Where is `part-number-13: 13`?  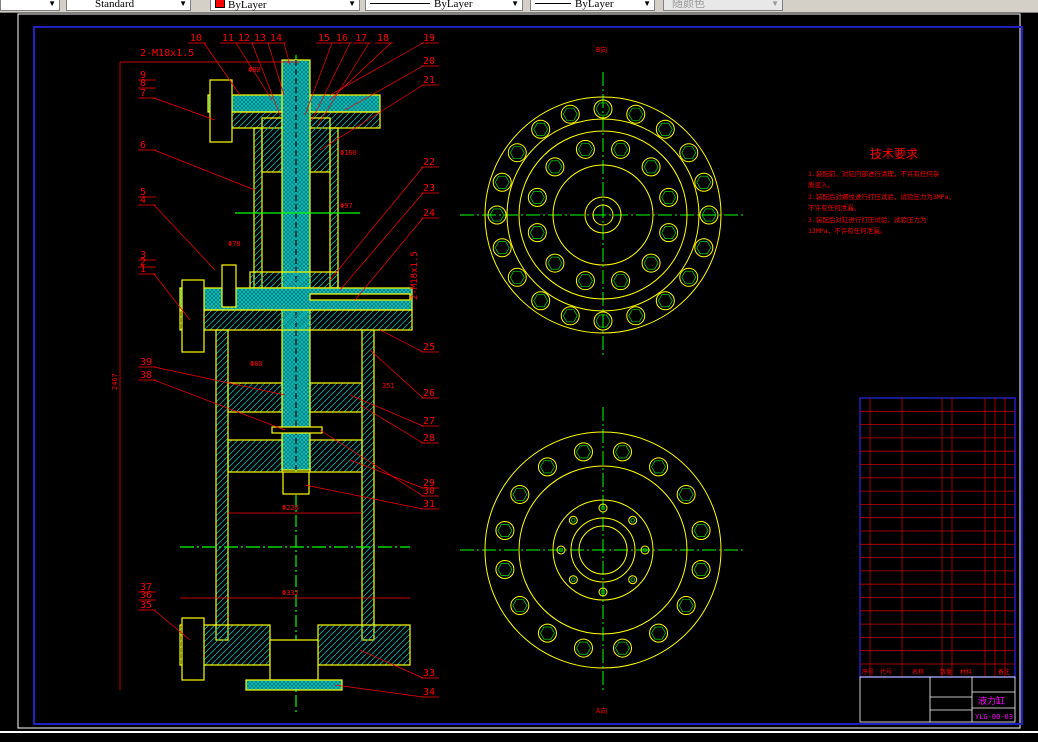 part-number-13: 13 is located at coordinates (260, 38).